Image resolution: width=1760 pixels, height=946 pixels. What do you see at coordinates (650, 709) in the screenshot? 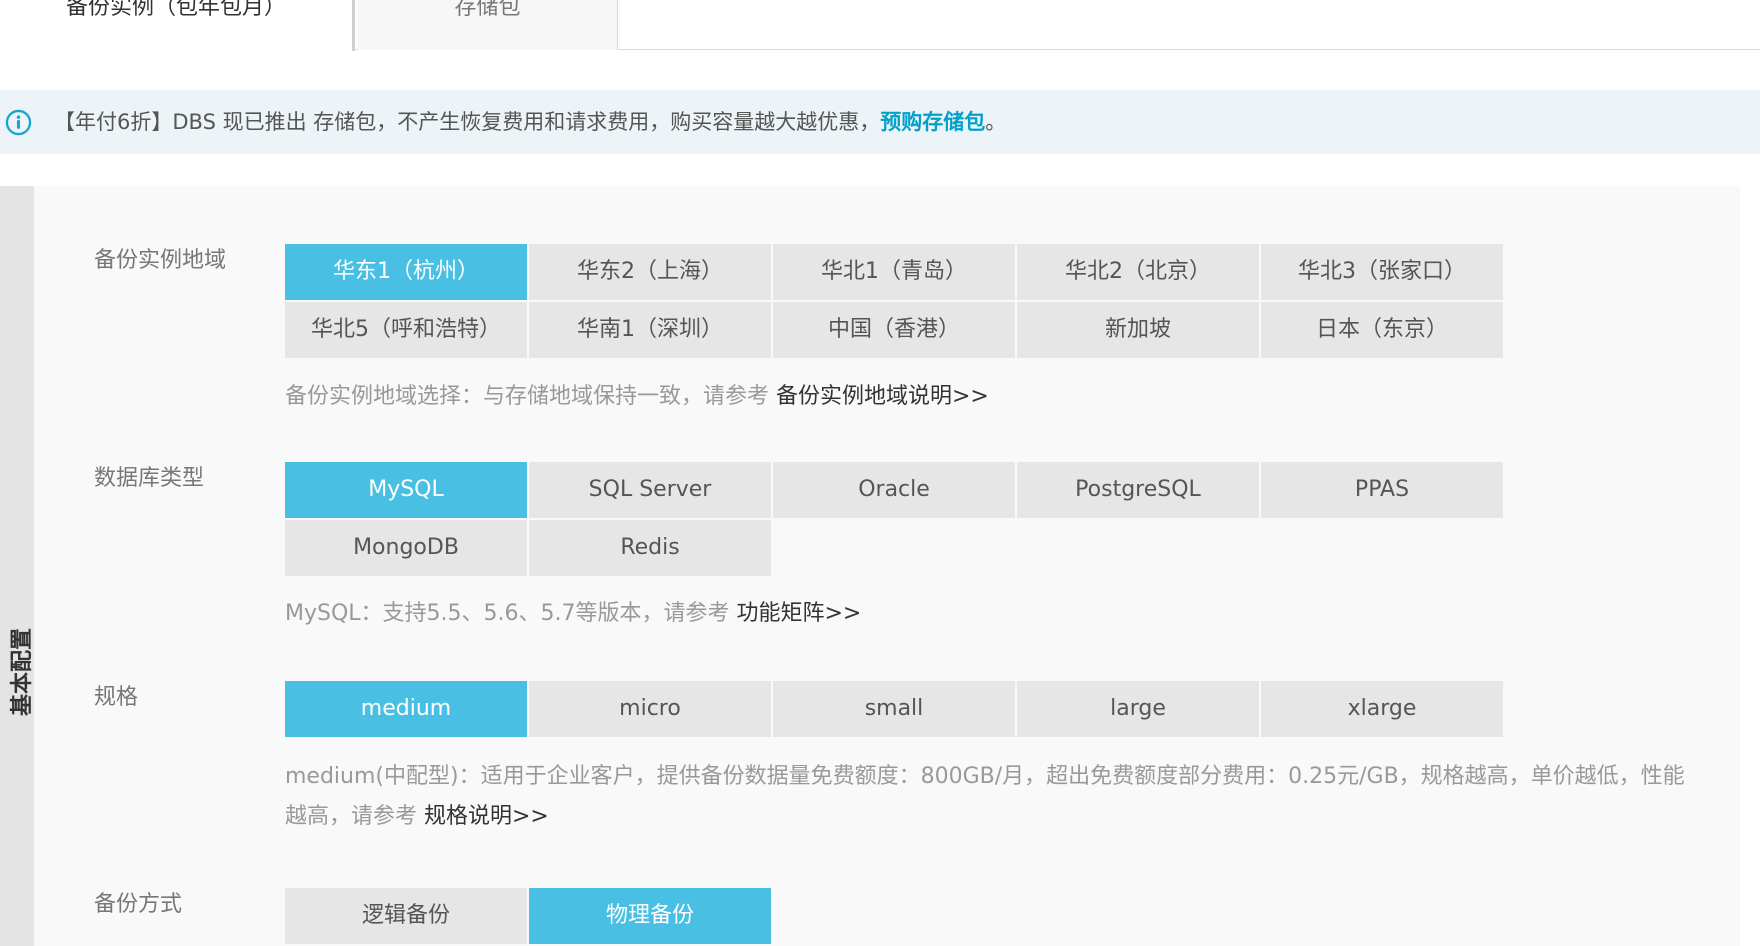
I see `spec-option-1: micro` at bounding box center [650, 709].